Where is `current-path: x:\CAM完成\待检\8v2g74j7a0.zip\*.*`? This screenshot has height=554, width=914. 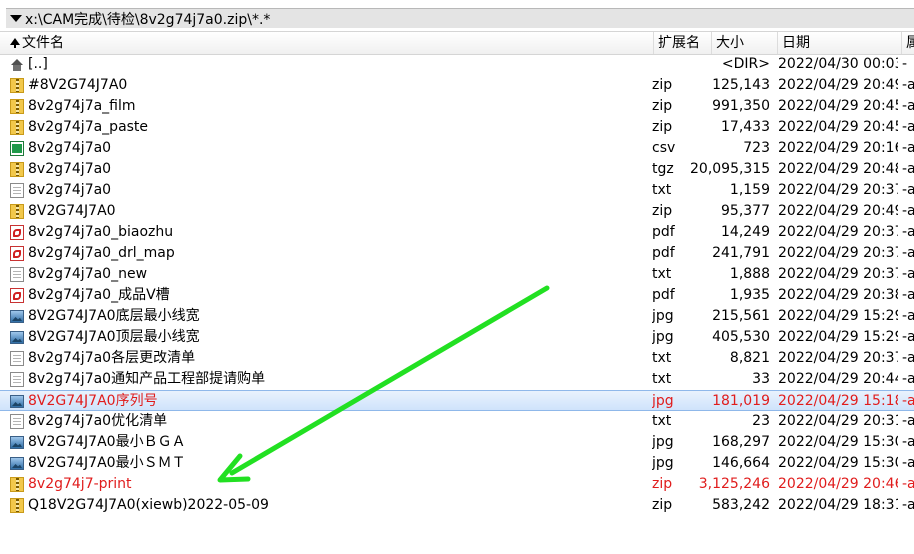
current-path: x:\CAM完成\待检\8v2g74j7a0.zip\*.* is located at coordinates (148, 19).